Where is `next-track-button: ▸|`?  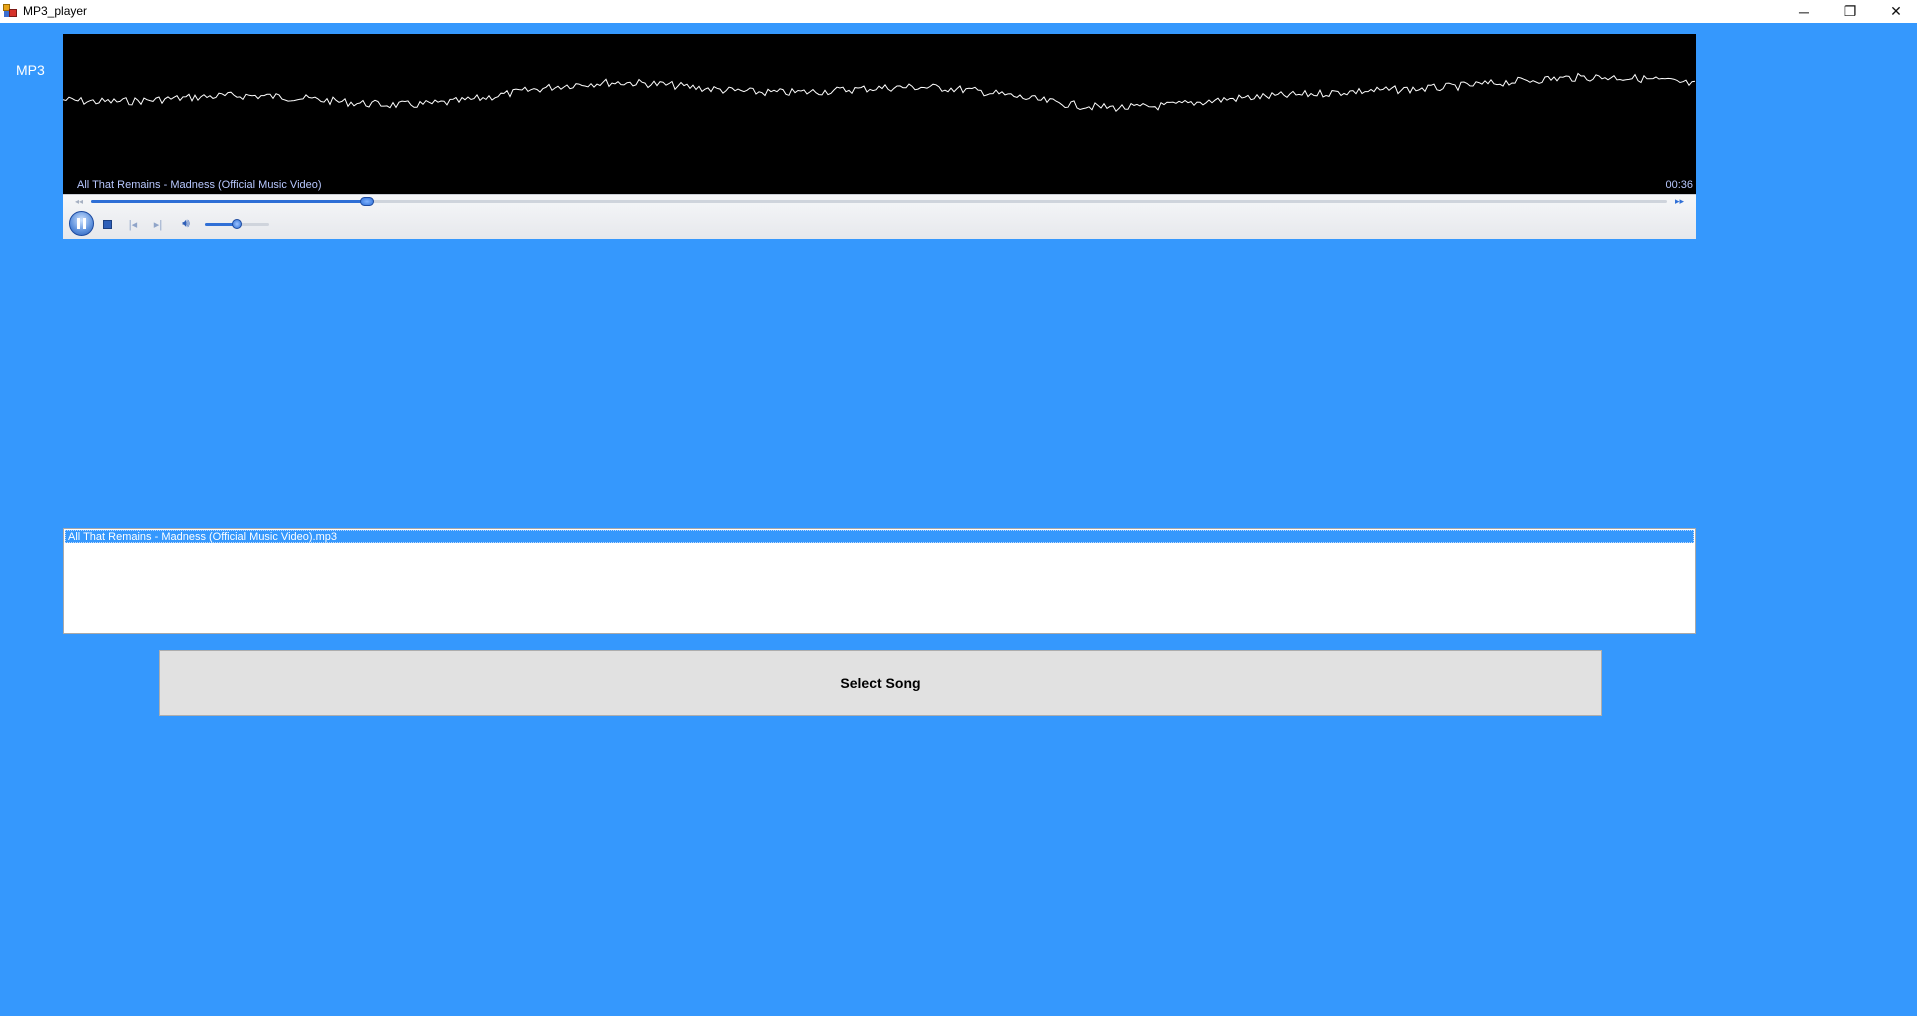 next-track-button: ▸| is located at coordinates (158, 224).